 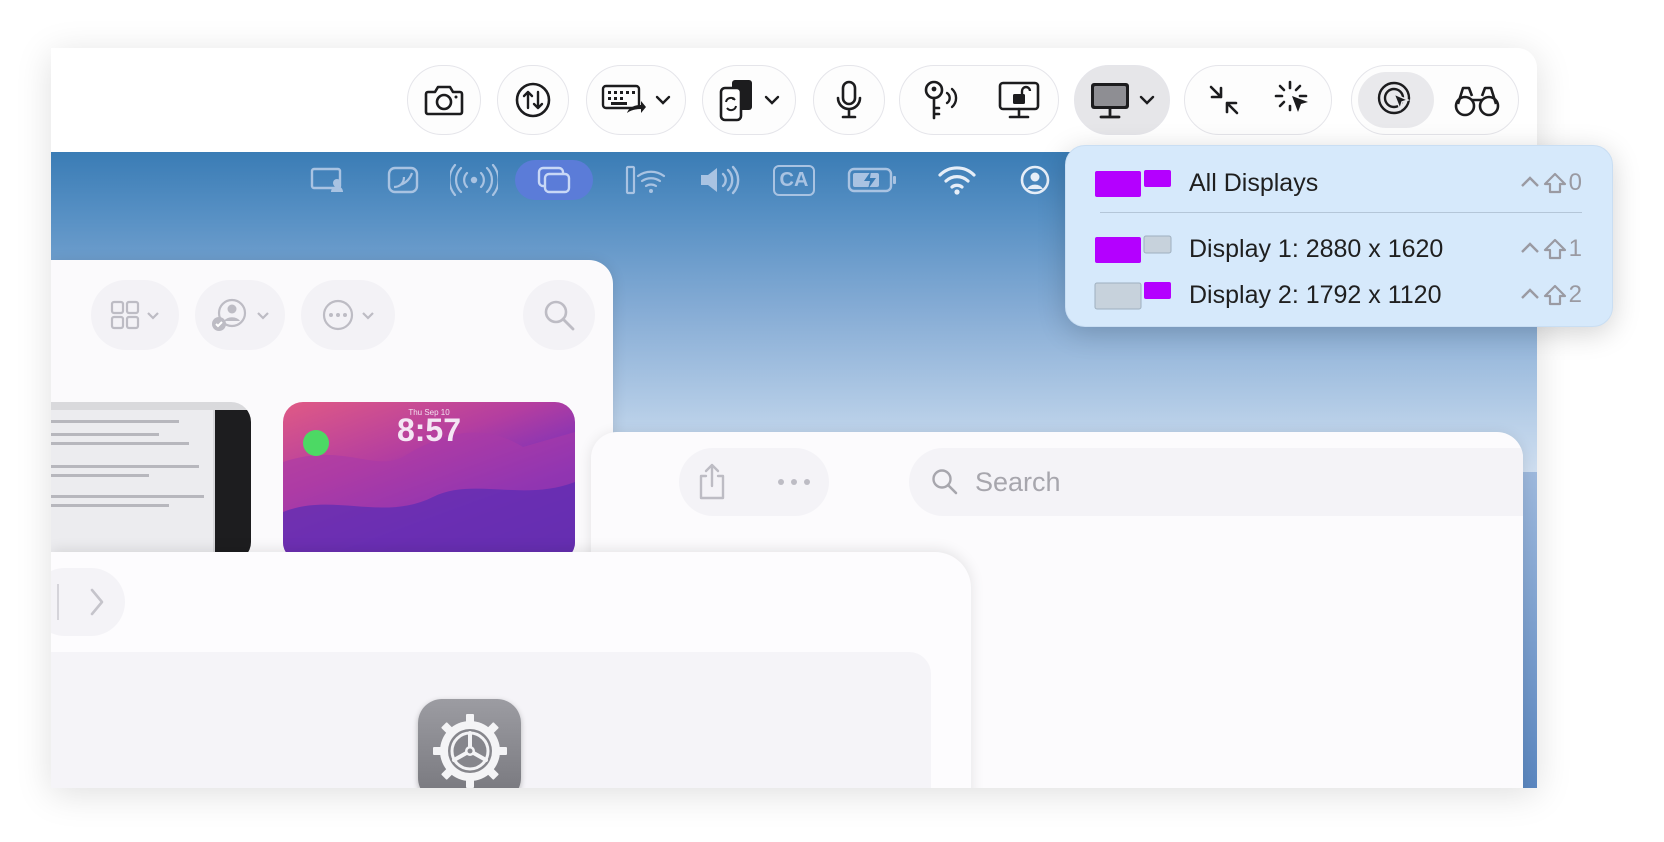 What do you see at coordinates (645, 180) in the screenshot?
I see `menubar-network-icon` at bounding box center [645, 180].